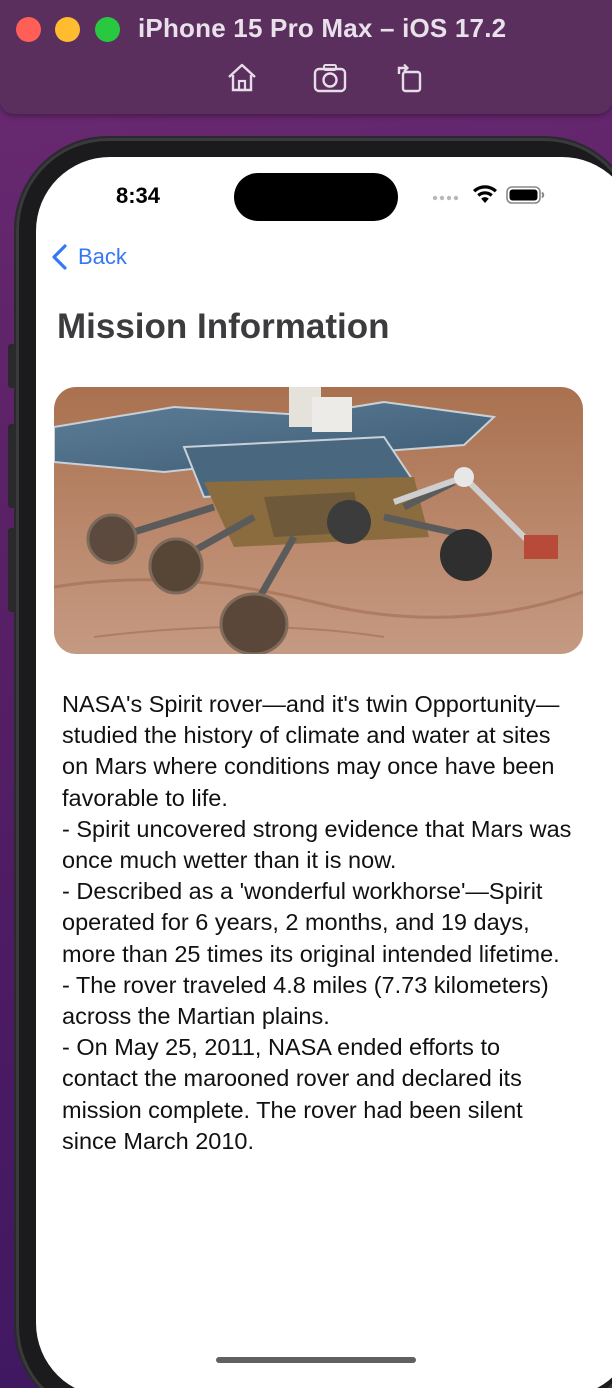 Image resolution: width=612 pixels, height=1388 pixels. What do you see at coordinates (242, 78) in the screenshot?
I see `home-icon` at bounding box center [242, 78].